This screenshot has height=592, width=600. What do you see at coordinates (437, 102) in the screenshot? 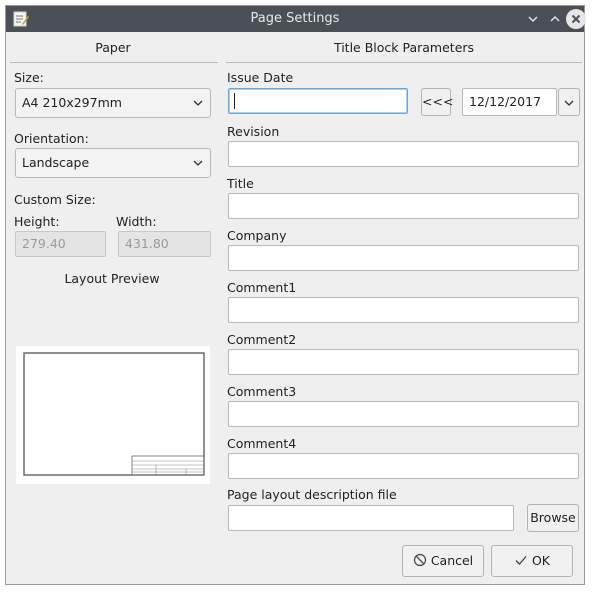
I see `copy-date-button: <<<` at bounding box center [437, 102].